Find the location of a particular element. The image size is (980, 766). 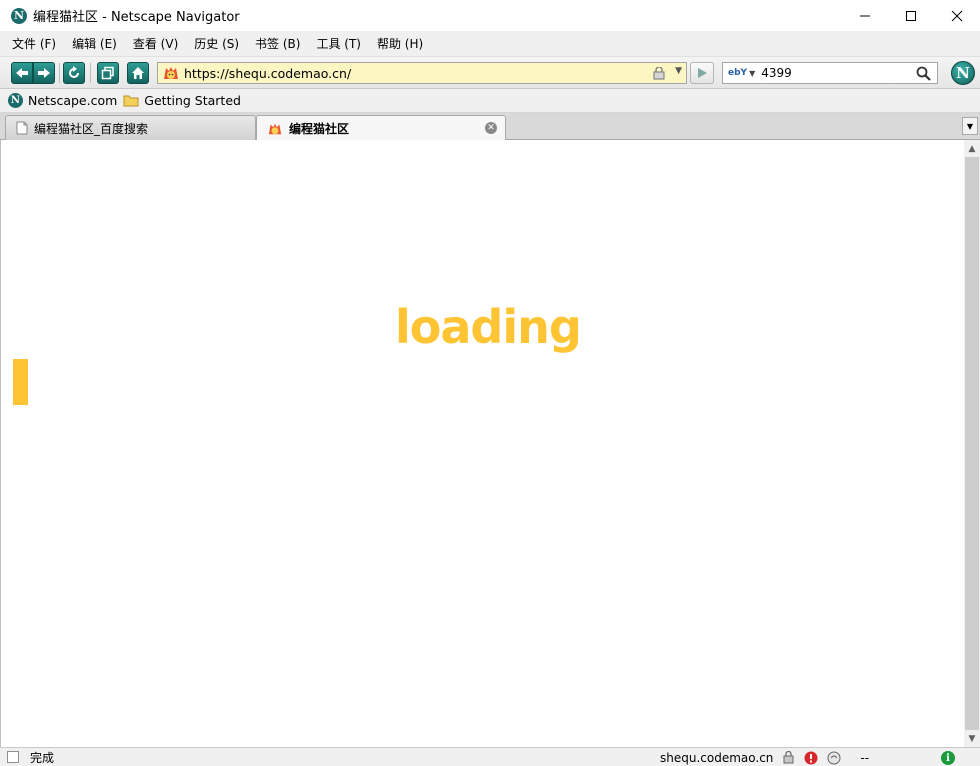

bookmark-label: Getting Started is located at coordinates (192, 100).